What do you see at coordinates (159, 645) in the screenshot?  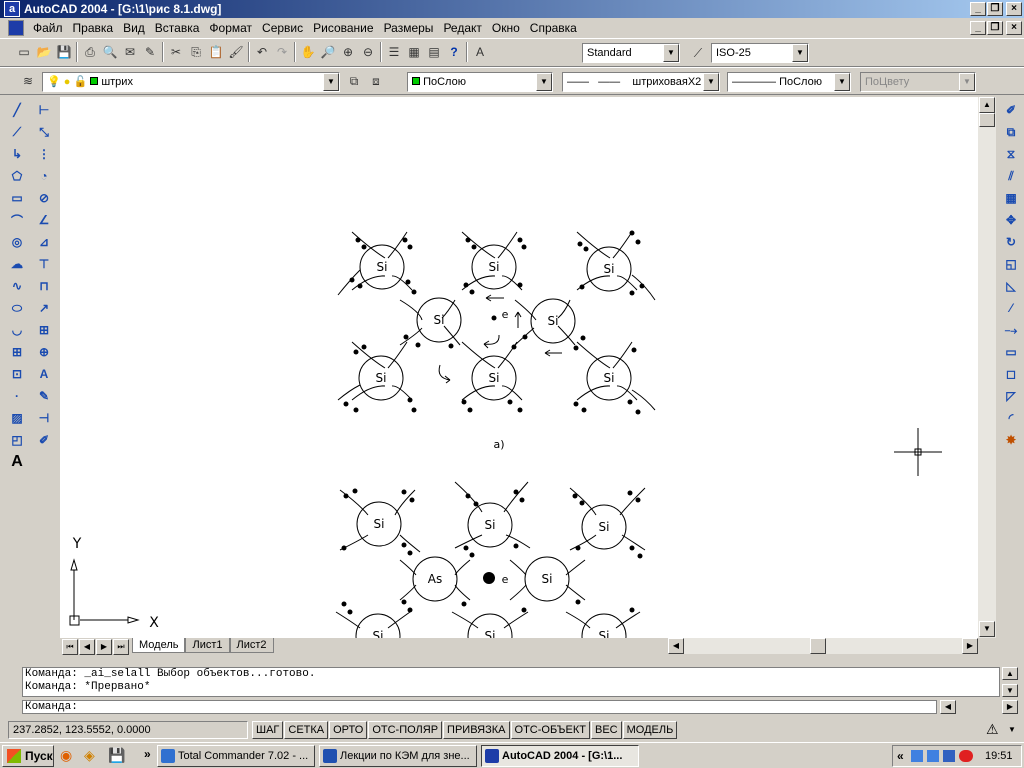 I see `tab-model: Модель` at bounding box center [159, 645].